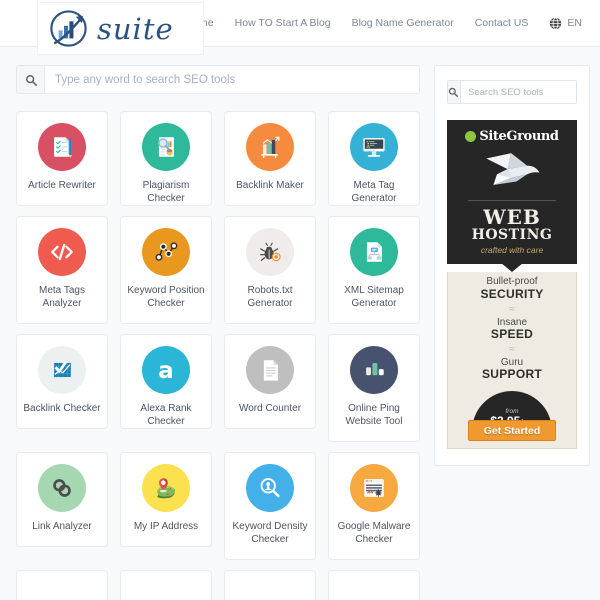 This screenshot has height=600, width=600. I want to click on ad-notch, so click(512, 268).